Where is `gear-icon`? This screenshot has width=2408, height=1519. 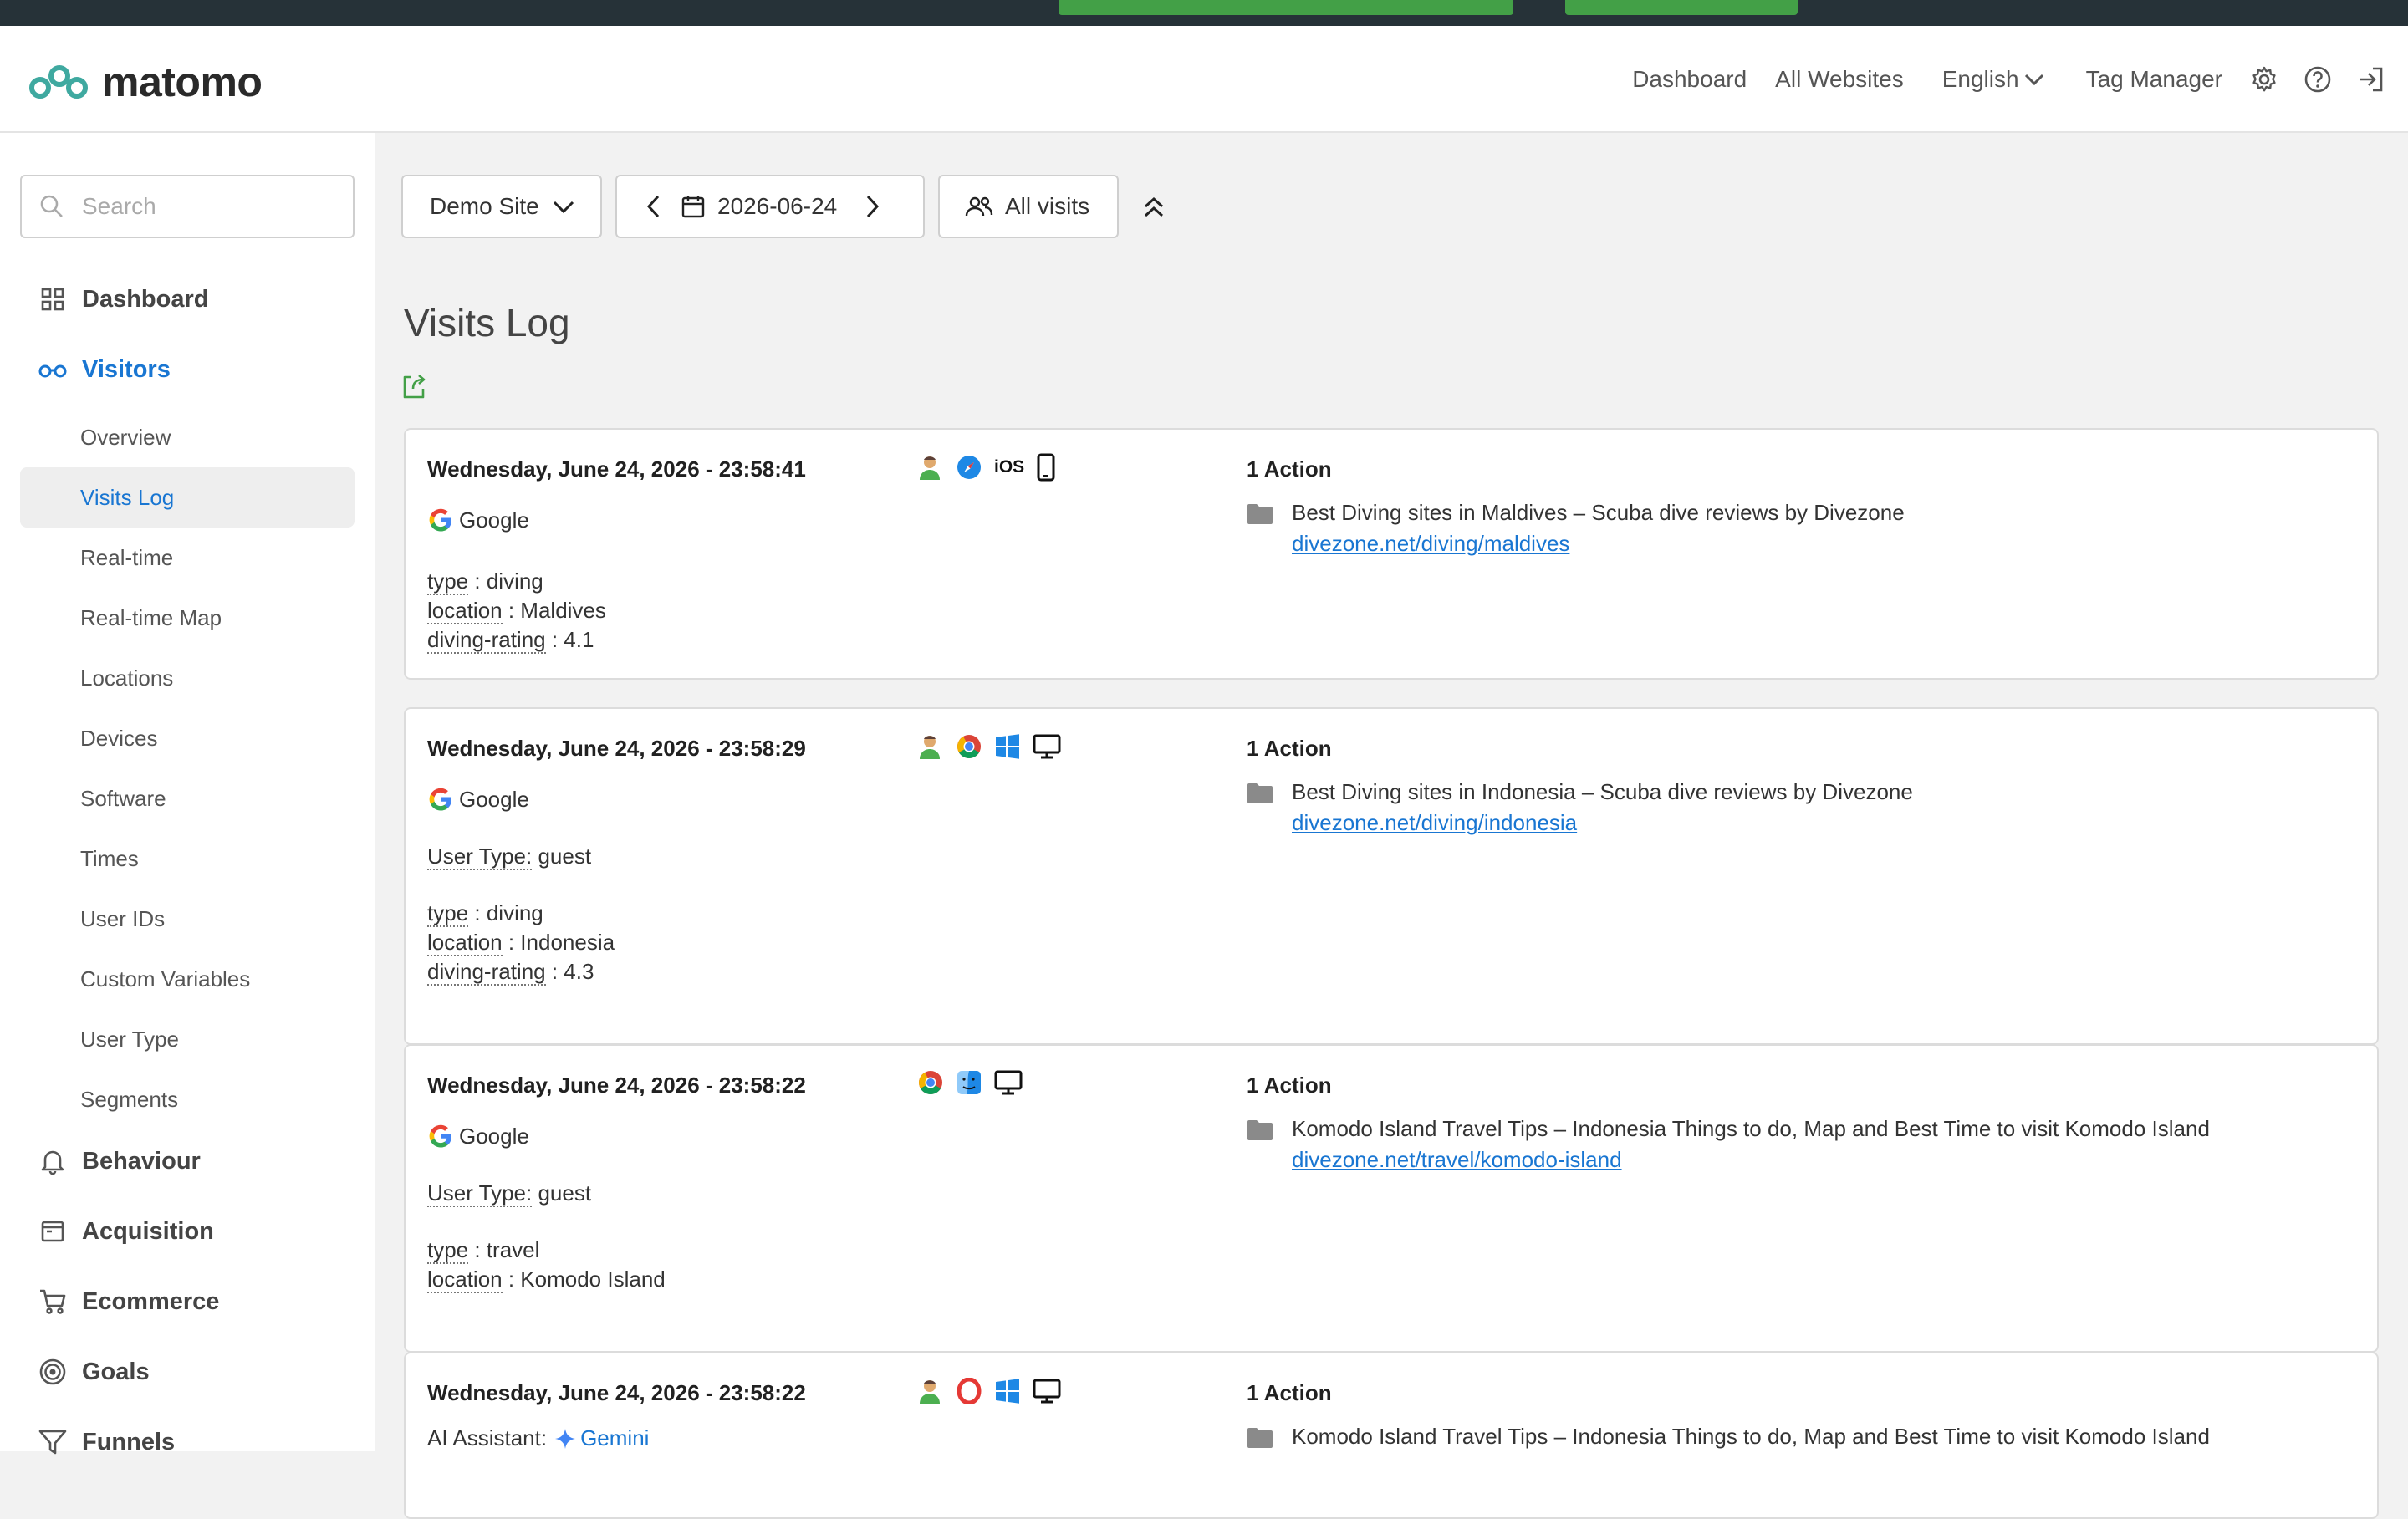
gear-icon is located at coordinates (2264, 79).